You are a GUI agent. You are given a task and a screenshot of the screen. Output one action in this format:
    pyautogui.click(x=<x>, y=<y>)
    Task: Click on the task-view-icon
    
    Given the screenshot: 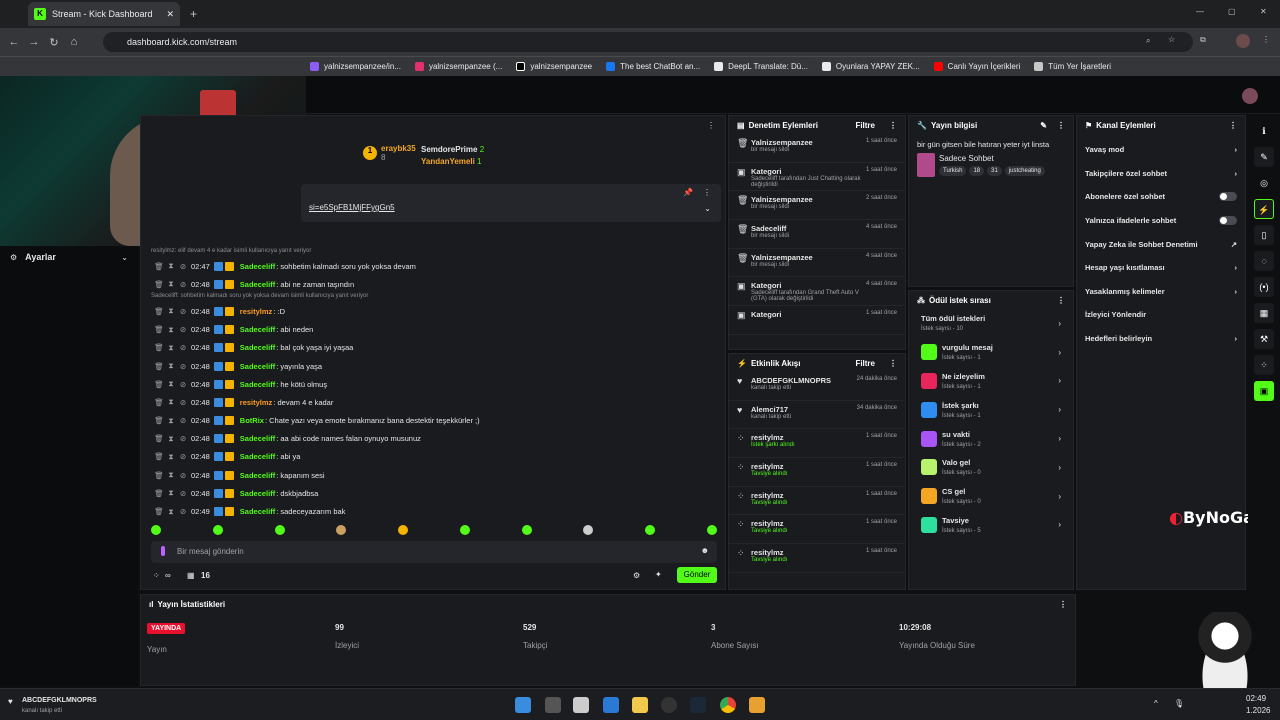 What is the action you would take?
    pyautogui.click(x=553, y=705)
    